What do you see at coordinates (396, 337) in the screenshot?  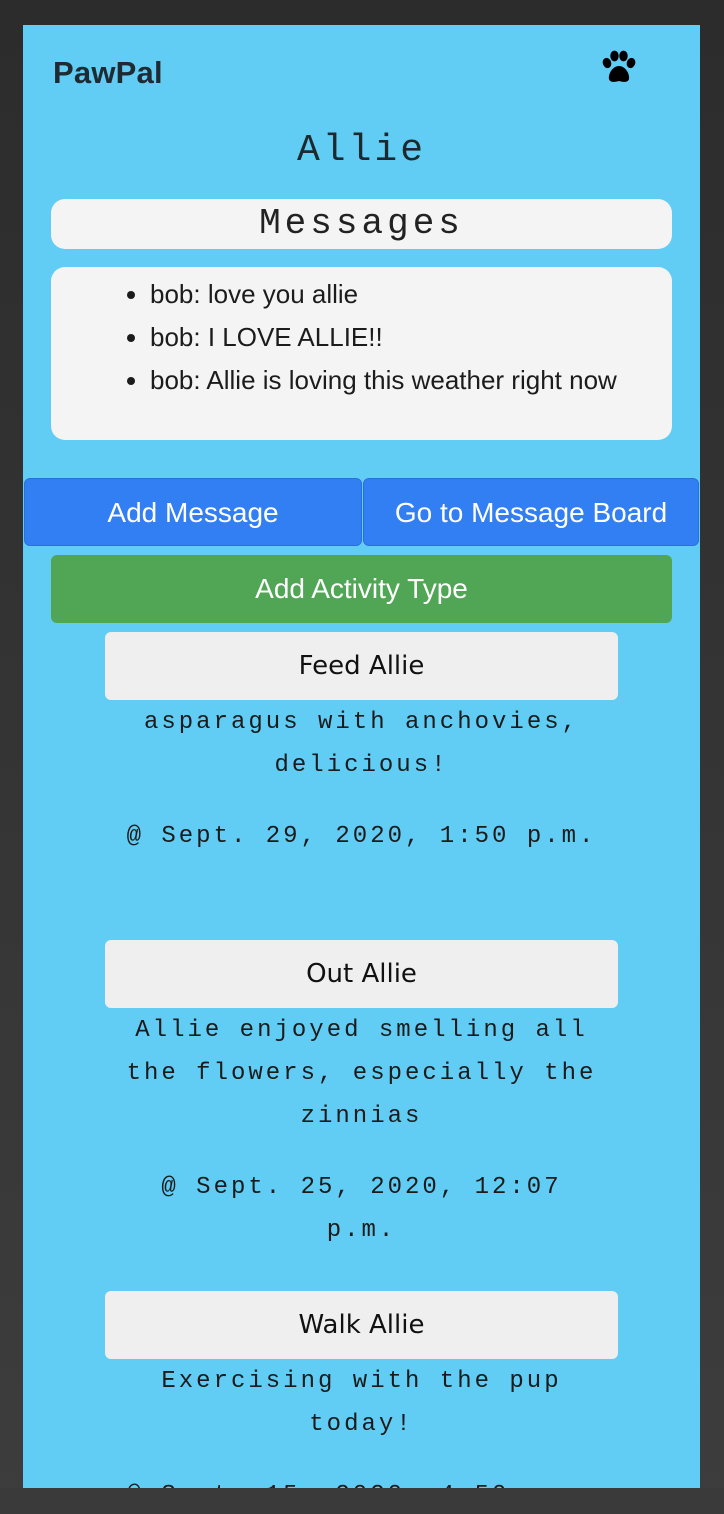 I see `message-item: bob: I LOVE ALLIE!!` at bounding box center [396, 337].